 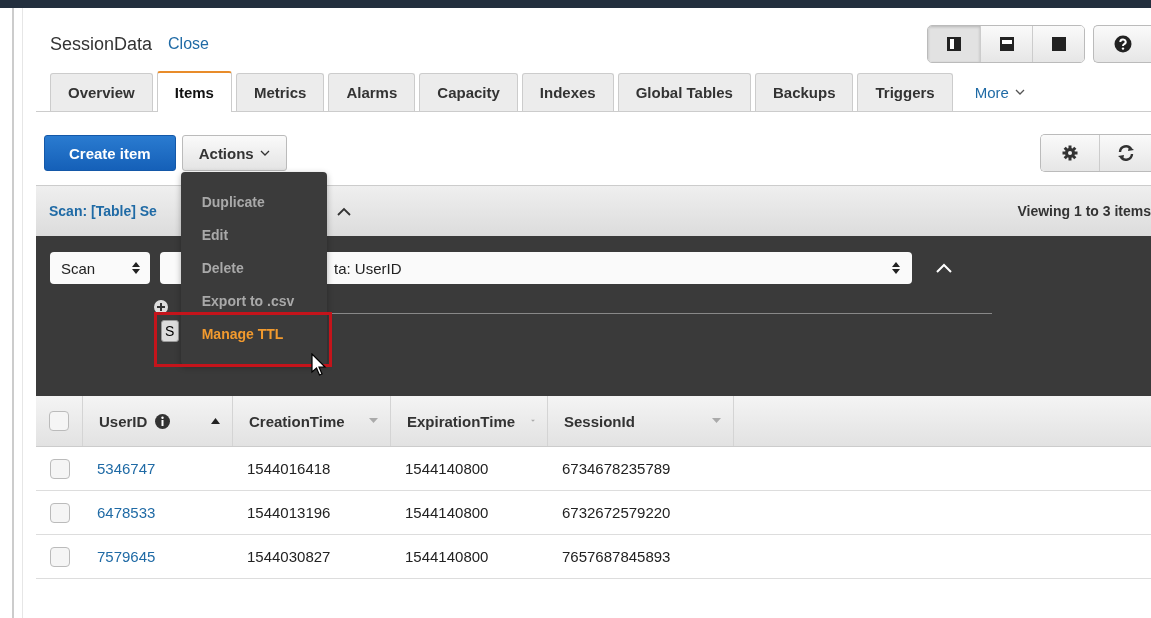 I want to click on table-cell: 1544016418, so click(x=289, y=468).